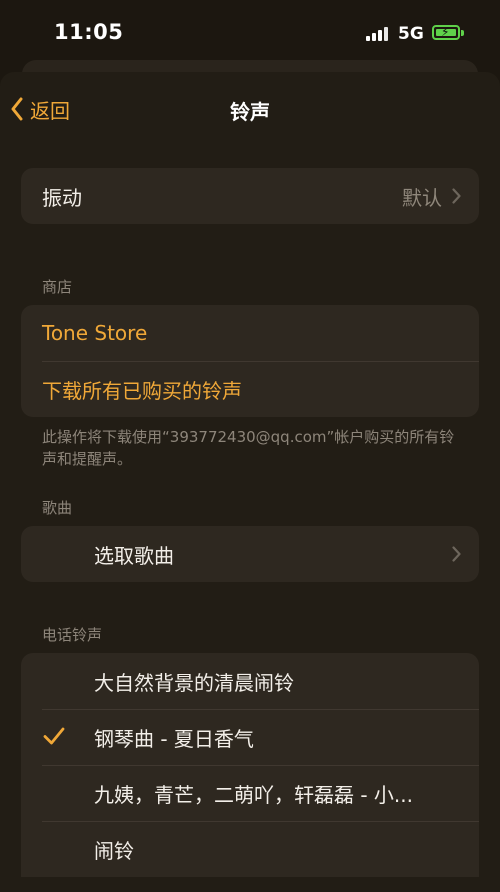 The height and width of the screenshot is (892, 500). I want to click on vibration-row: 振动 默认, so click(250, 196).